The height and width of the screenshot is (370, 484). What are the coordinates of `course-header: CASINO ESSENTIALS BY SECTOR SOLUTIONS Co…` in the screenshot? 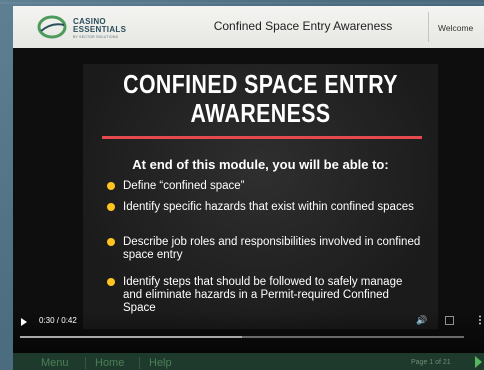 It's located at (248, 27).